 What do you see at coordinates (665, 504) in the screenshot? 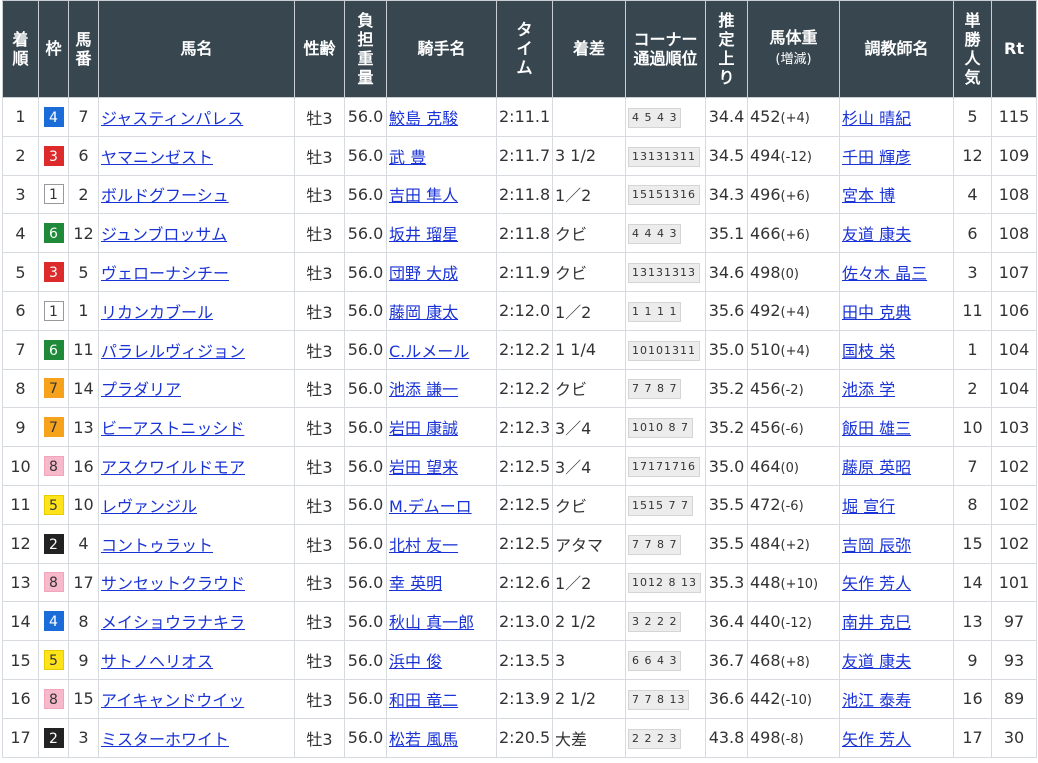
I see `corner-cell: 1515 7 7` at bounding box center [665, 504].